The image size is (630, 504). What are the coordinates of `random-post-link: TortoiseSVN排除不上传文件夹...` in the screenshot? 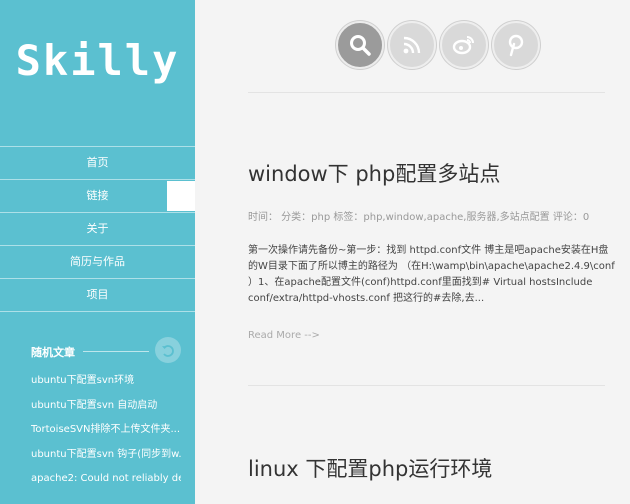 It's located at (106, 430).